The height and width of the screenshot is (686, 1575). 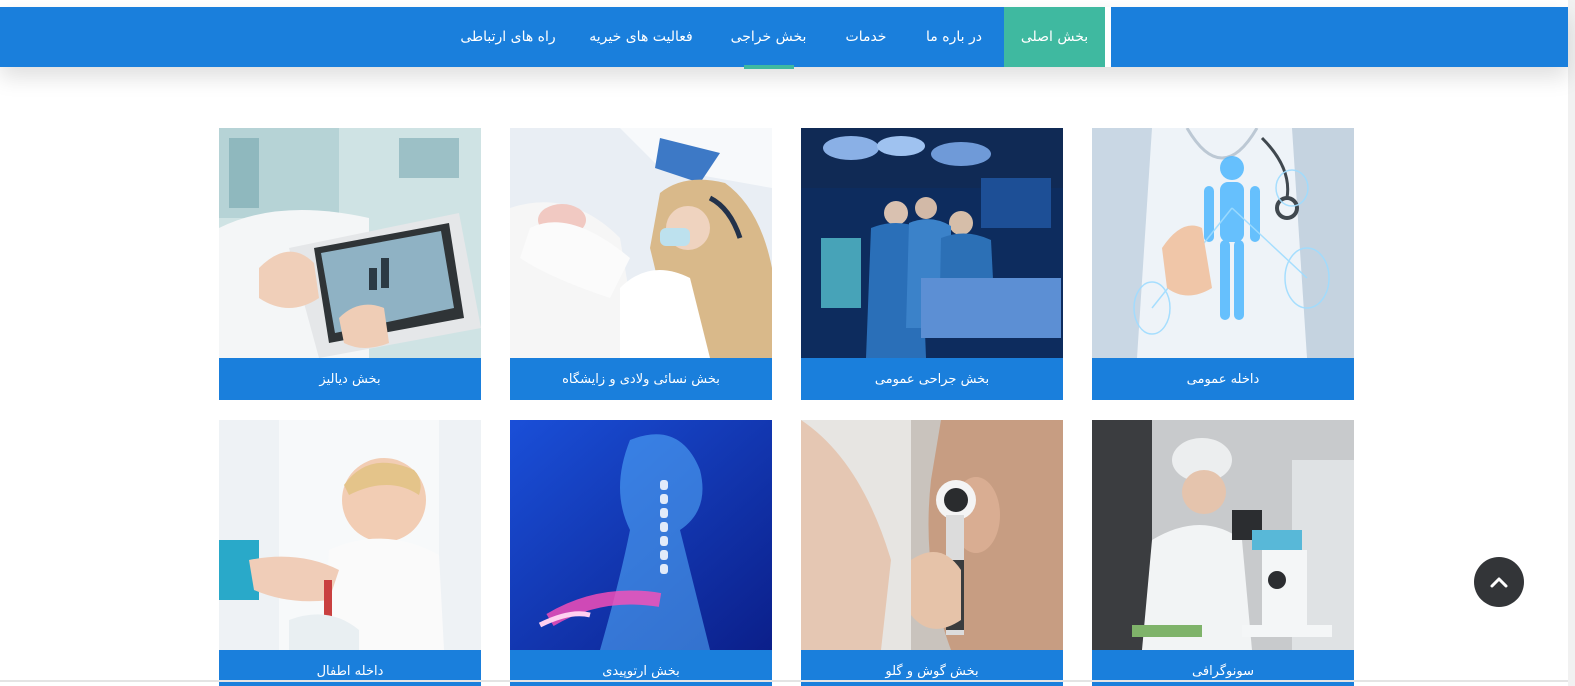 I want to click on nav-item-services: خدمات, so click(x=866, y=37).